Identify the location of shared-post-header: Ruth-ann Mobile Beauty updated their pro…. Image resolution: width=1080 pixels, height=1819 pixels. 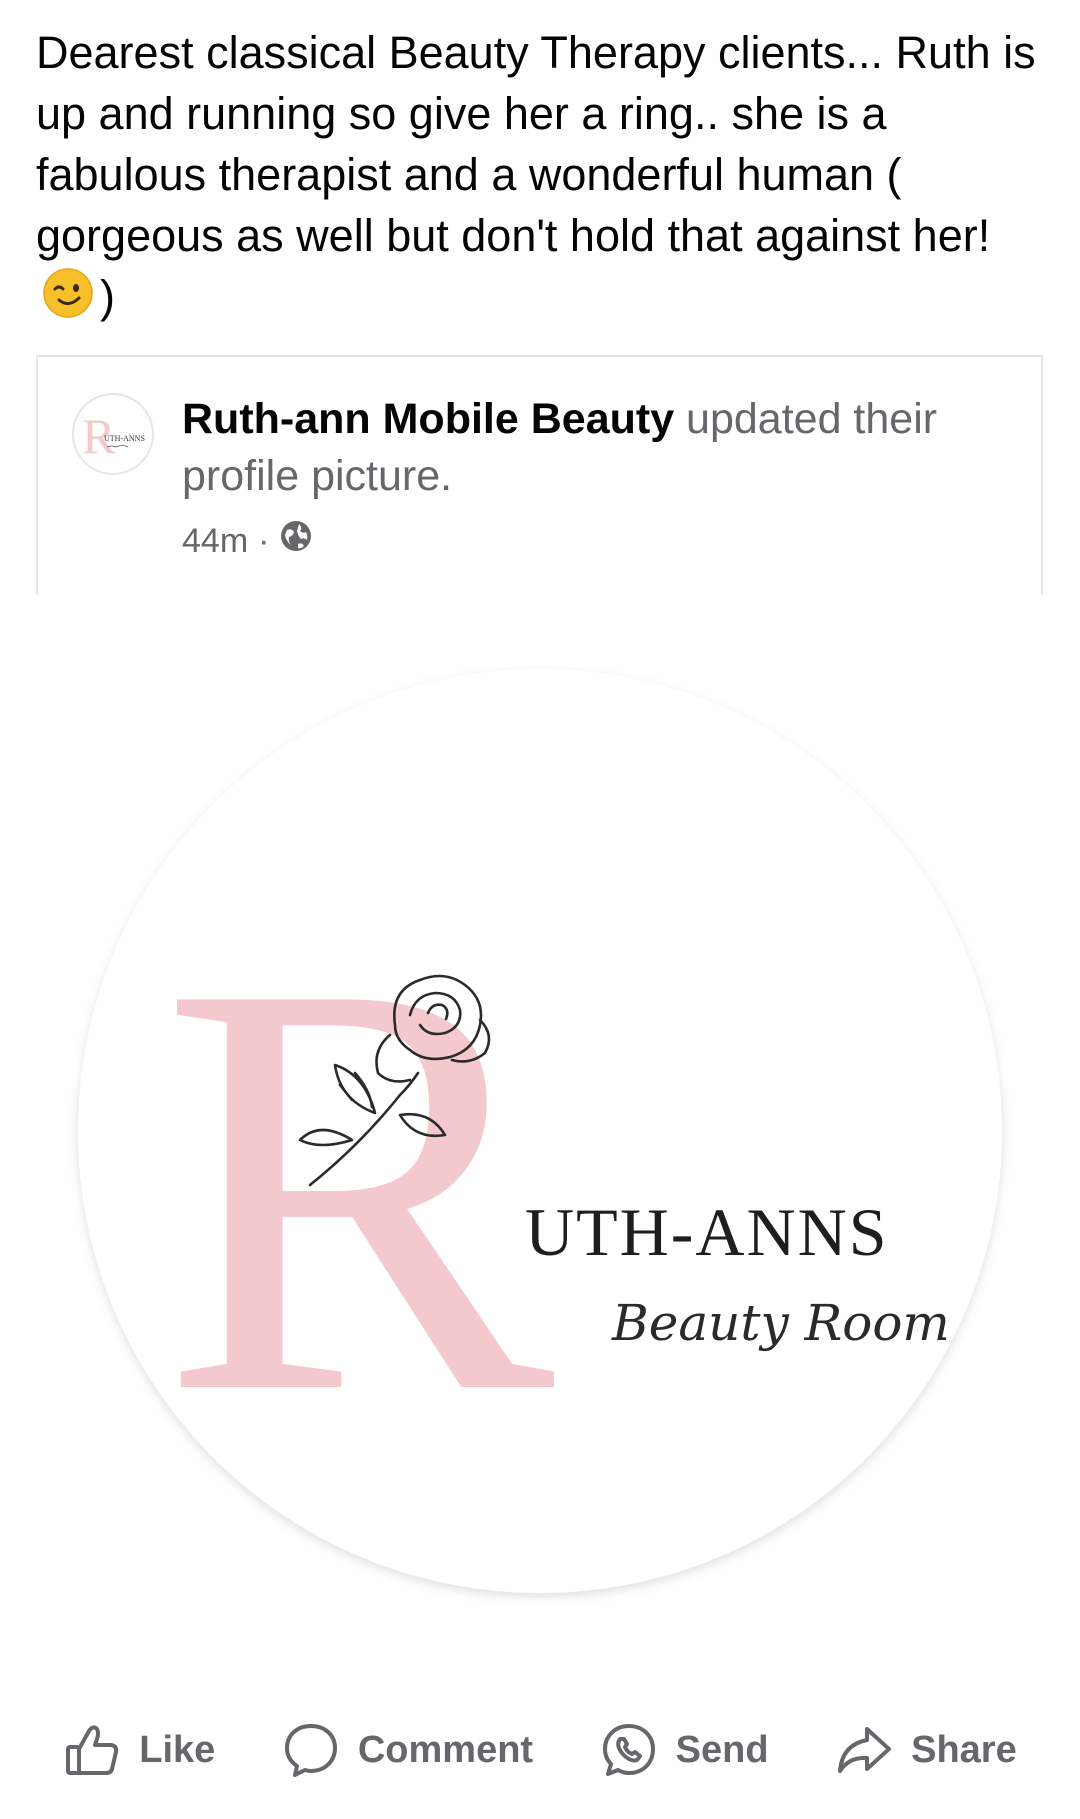
(607, 448).